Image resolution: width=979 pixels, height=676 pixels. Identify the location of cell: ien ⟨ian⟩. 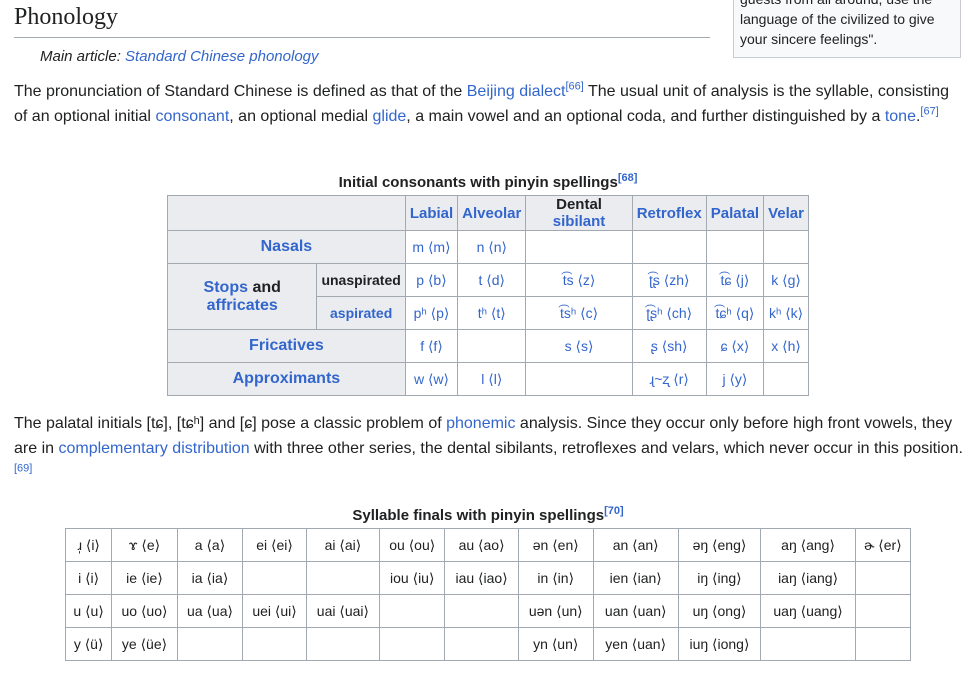
(635, 578).